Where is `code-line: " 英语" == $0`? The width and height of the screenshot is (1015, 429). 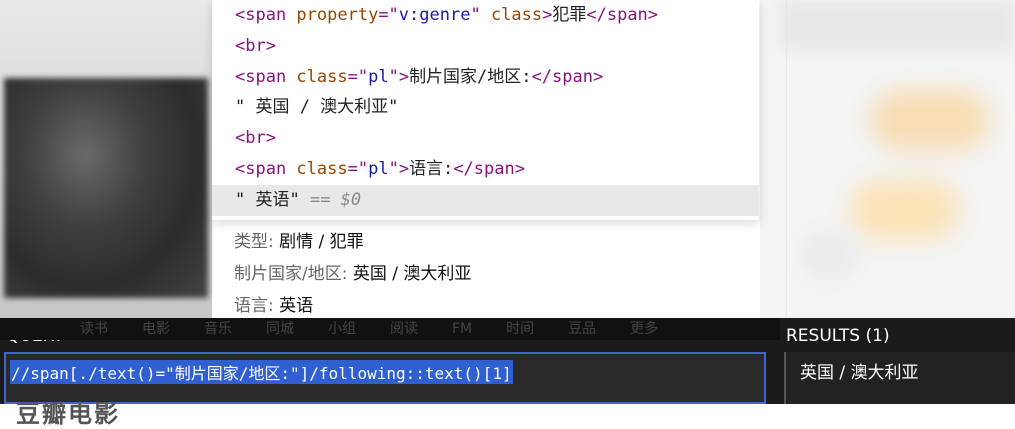
code-line: " 英语" == $0 is located at coordinates (485, 200).